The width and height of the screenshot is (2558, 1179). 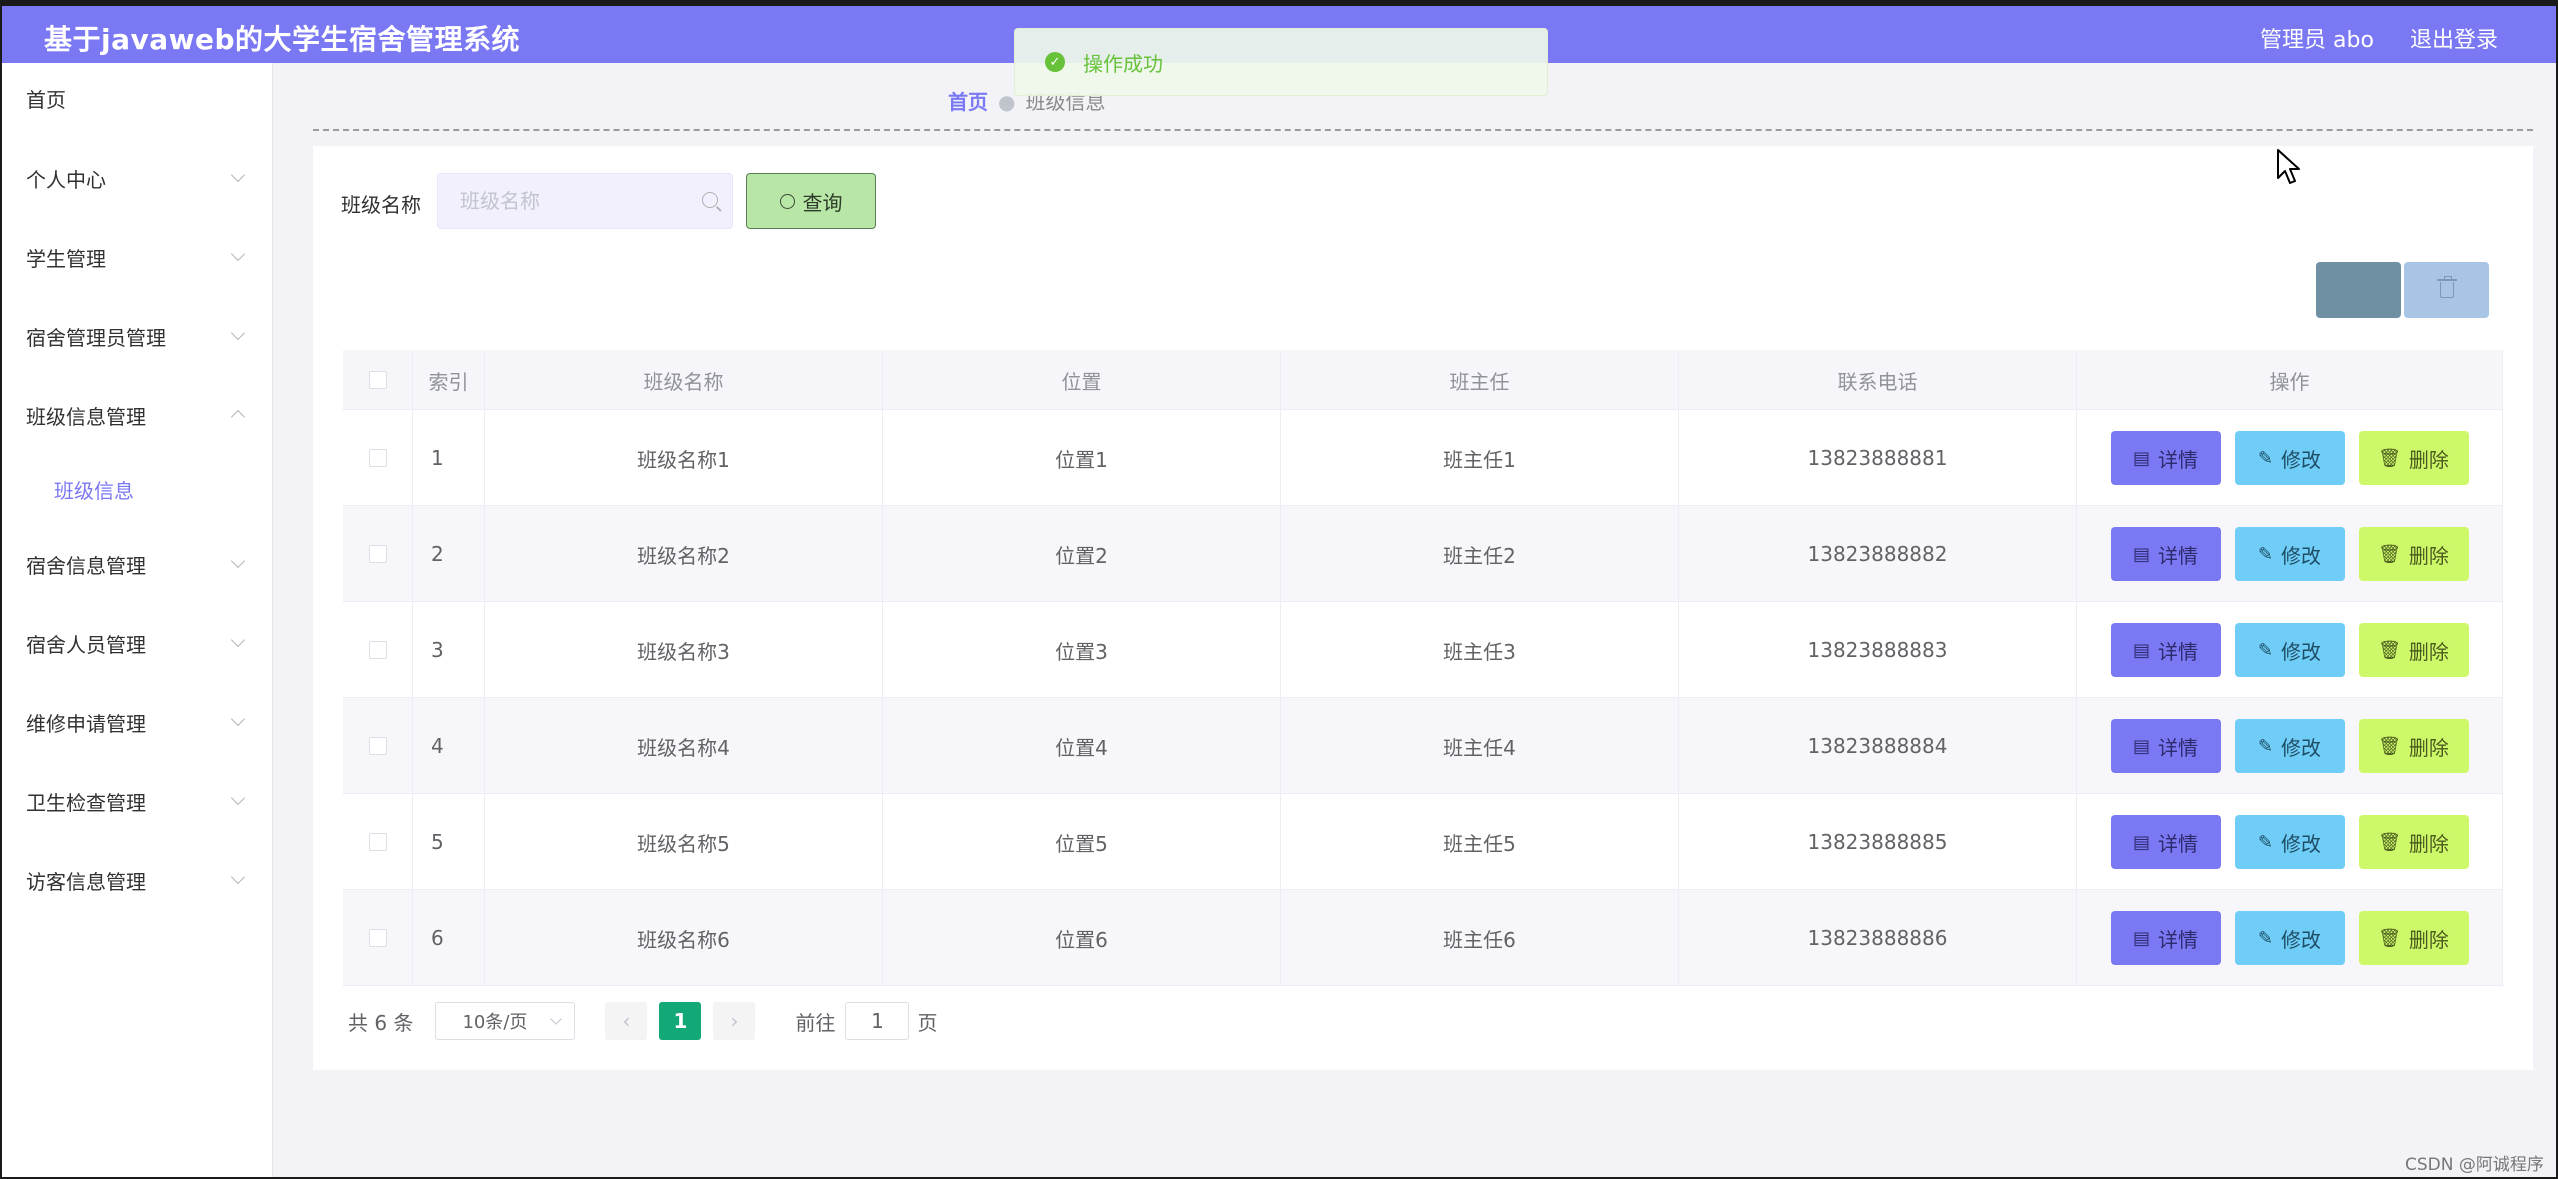 I want to click on cell-teacher: 班主任3, so click(x=1480, y=650).